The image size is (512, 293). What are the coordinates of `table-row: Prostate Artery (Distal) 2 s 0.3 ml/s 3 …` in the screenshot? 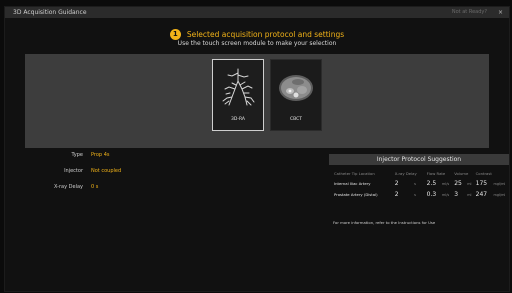 It's located at (422, 194).